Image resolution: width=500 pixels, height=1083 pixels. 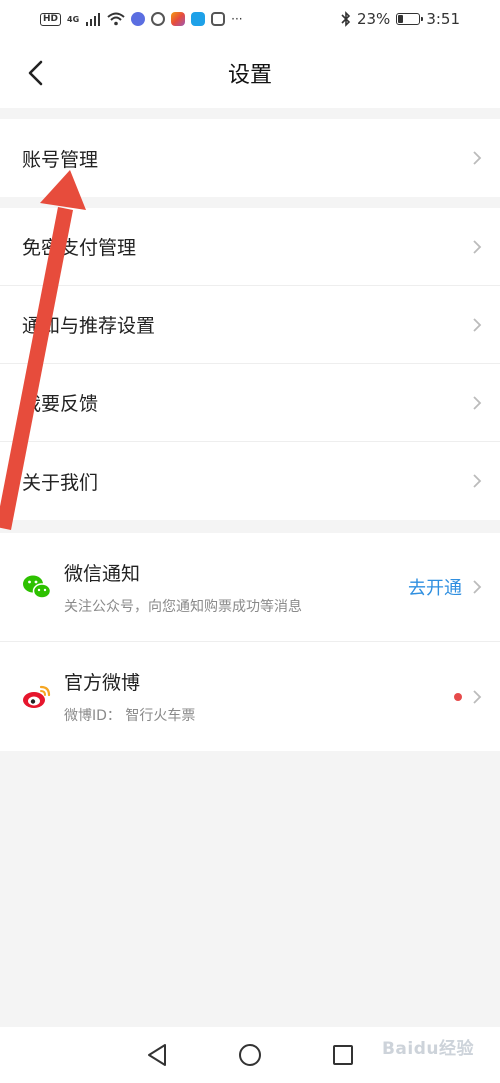 I want to click on wechat-icon, so click(x=37, y=587).